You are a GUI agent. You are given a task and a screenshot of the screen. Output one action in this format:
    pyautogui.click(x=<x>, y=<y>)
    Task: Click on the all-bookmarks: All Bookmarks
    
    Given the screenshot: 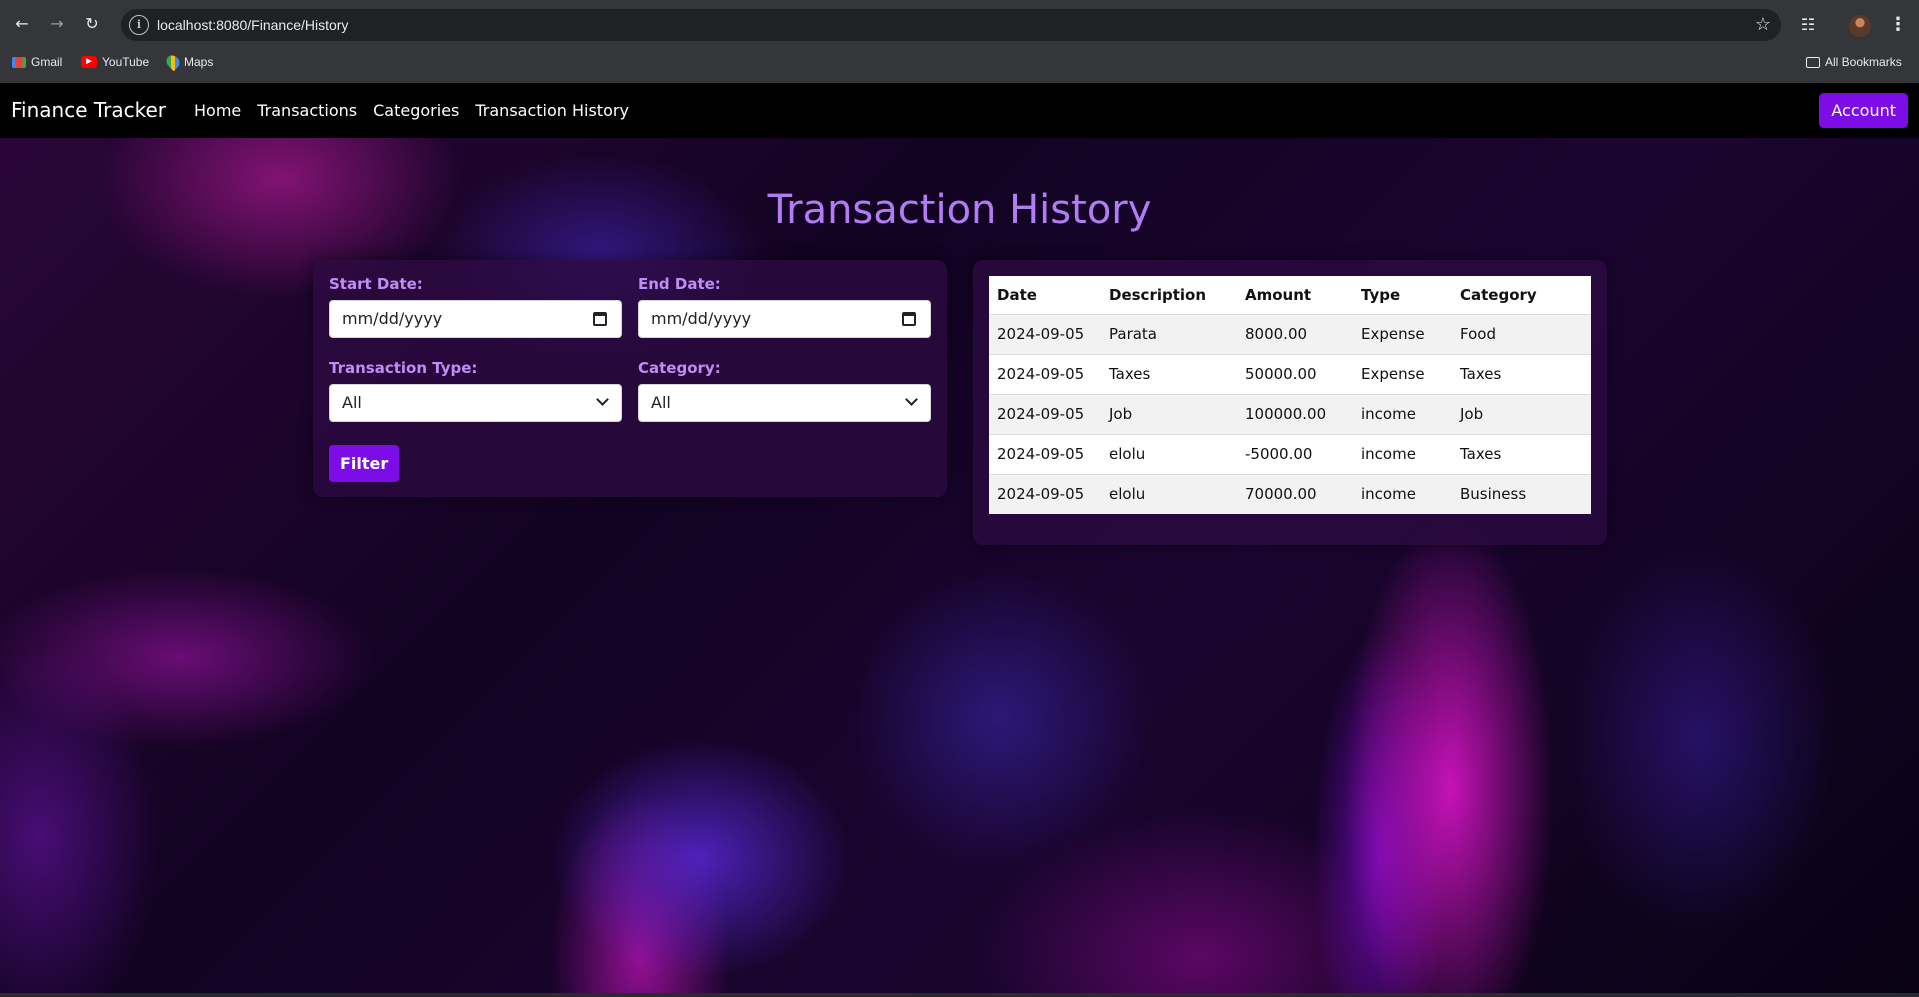 What is the action you would take?
    pyautogui.click(x=1854, y=62)
    